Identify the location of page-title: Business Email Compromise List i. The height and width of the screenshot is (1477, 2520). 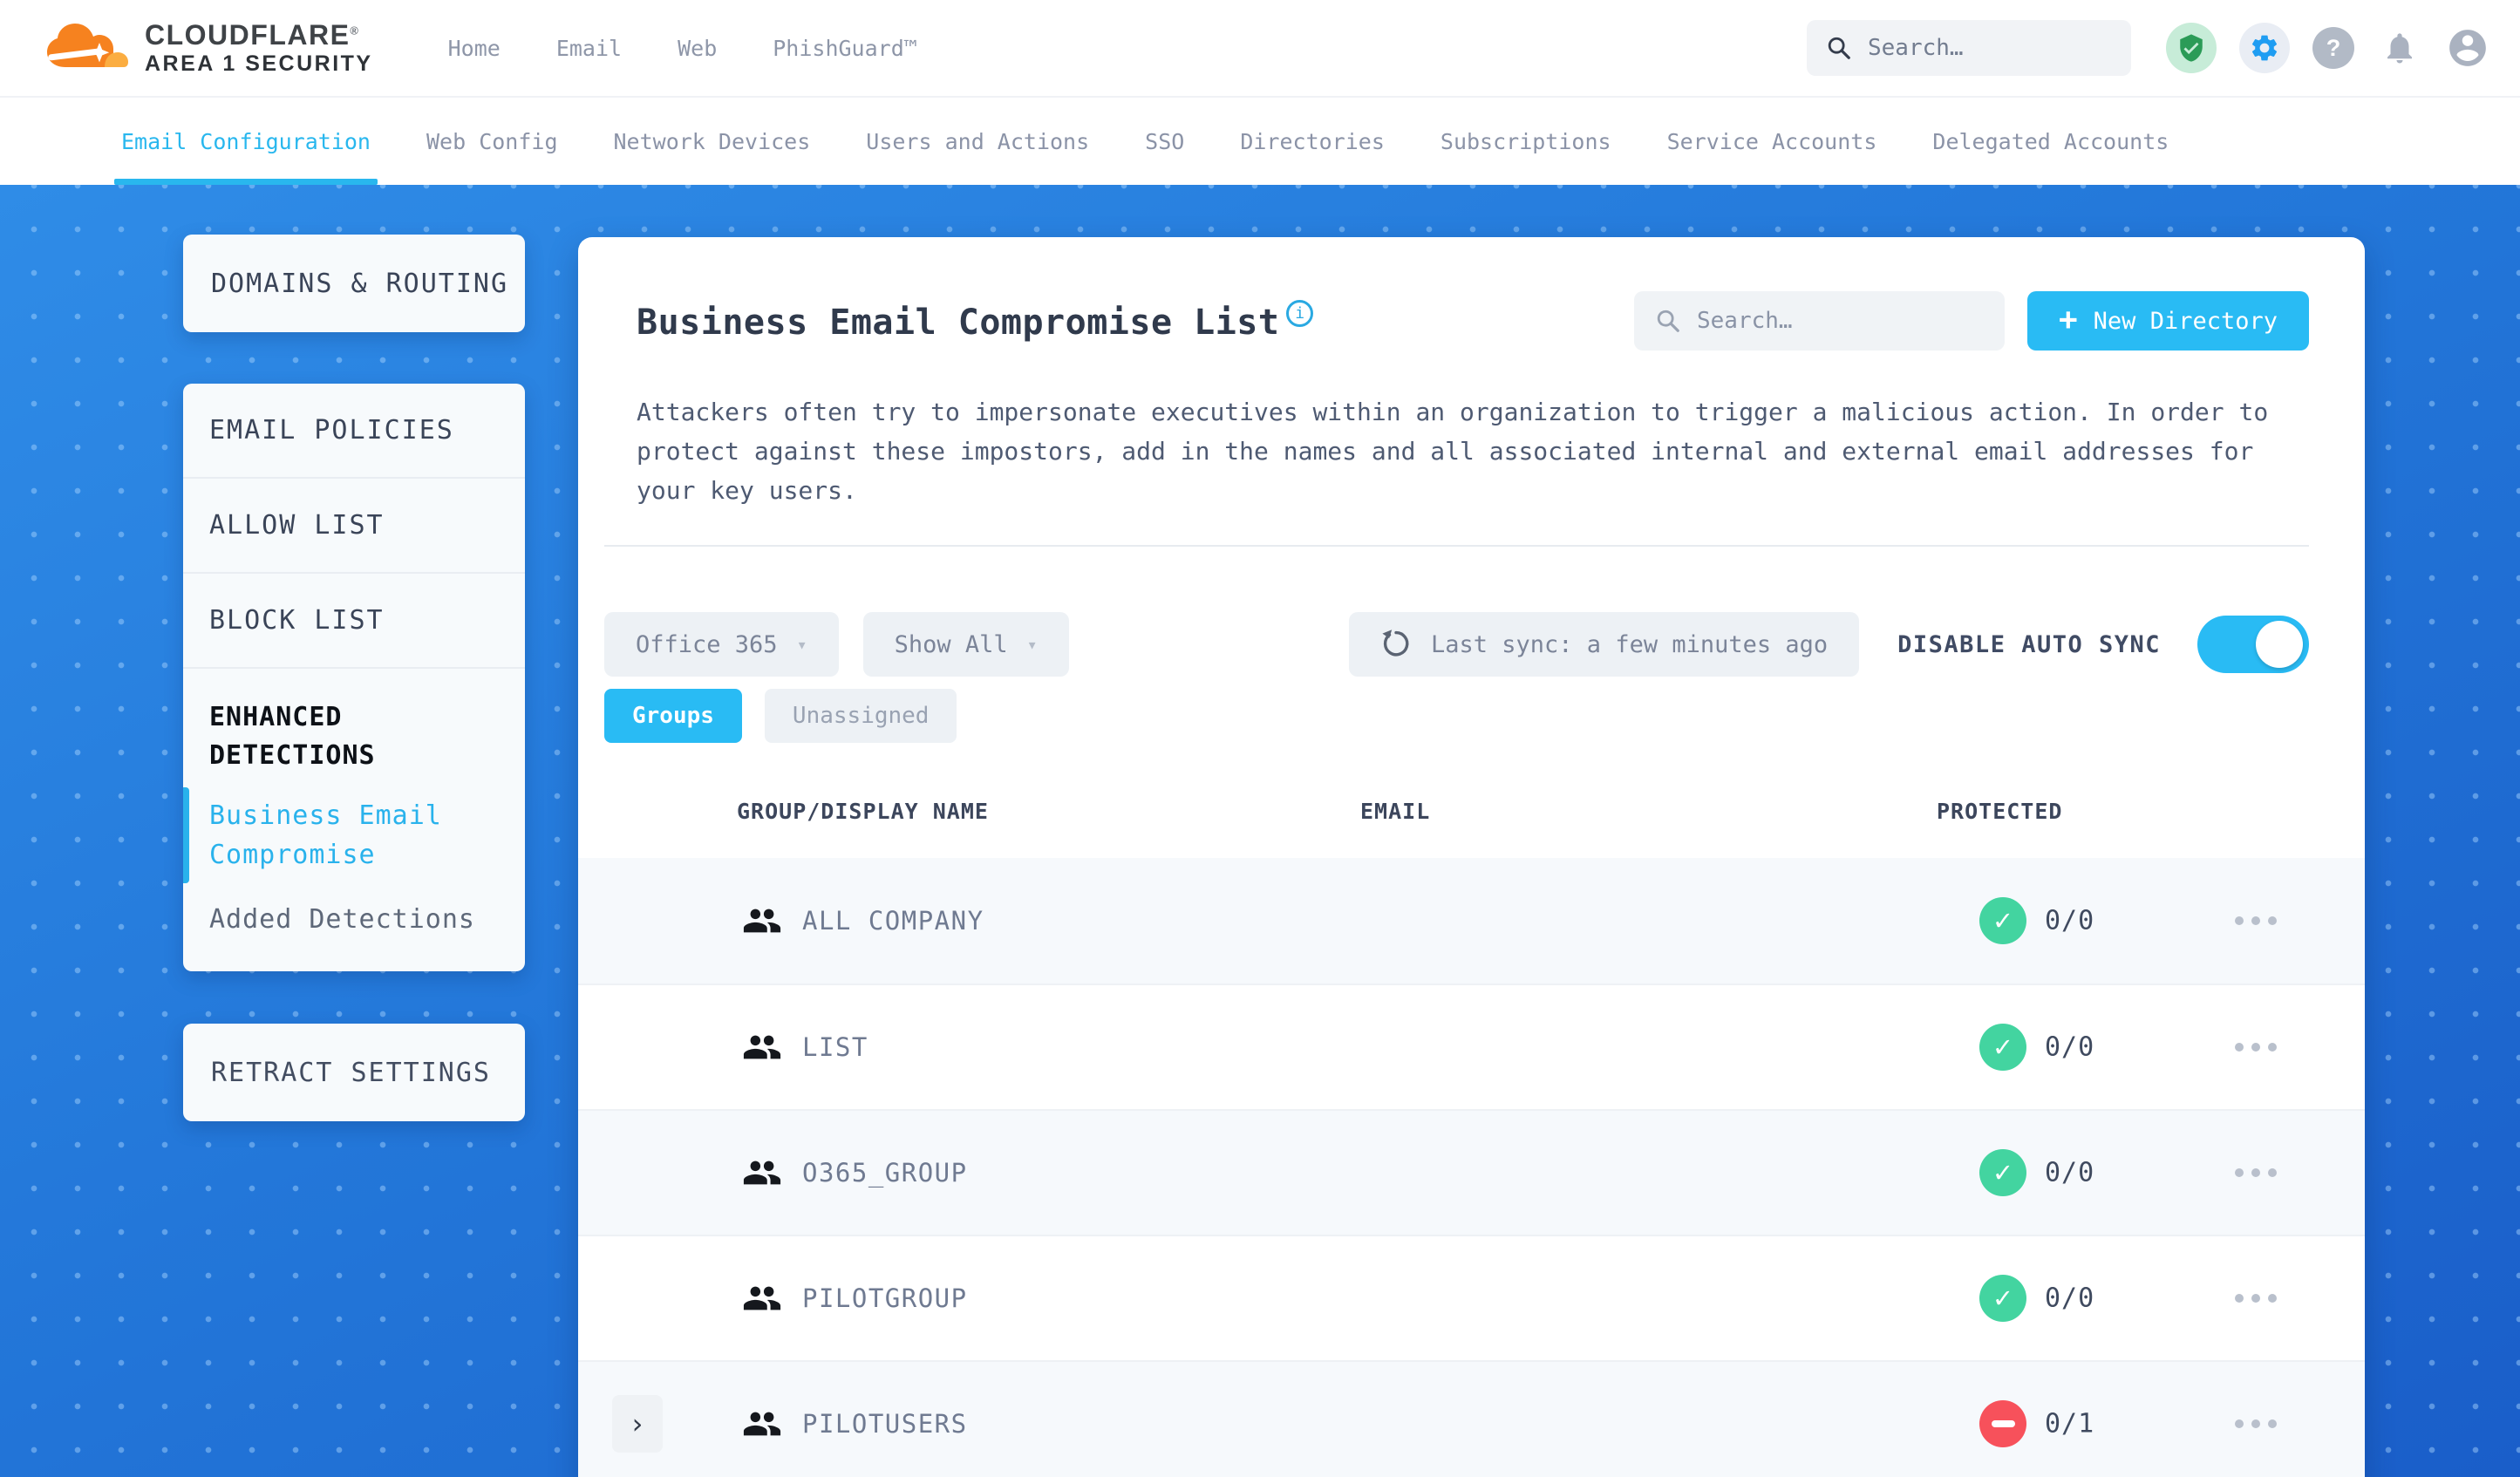
(975, 321).